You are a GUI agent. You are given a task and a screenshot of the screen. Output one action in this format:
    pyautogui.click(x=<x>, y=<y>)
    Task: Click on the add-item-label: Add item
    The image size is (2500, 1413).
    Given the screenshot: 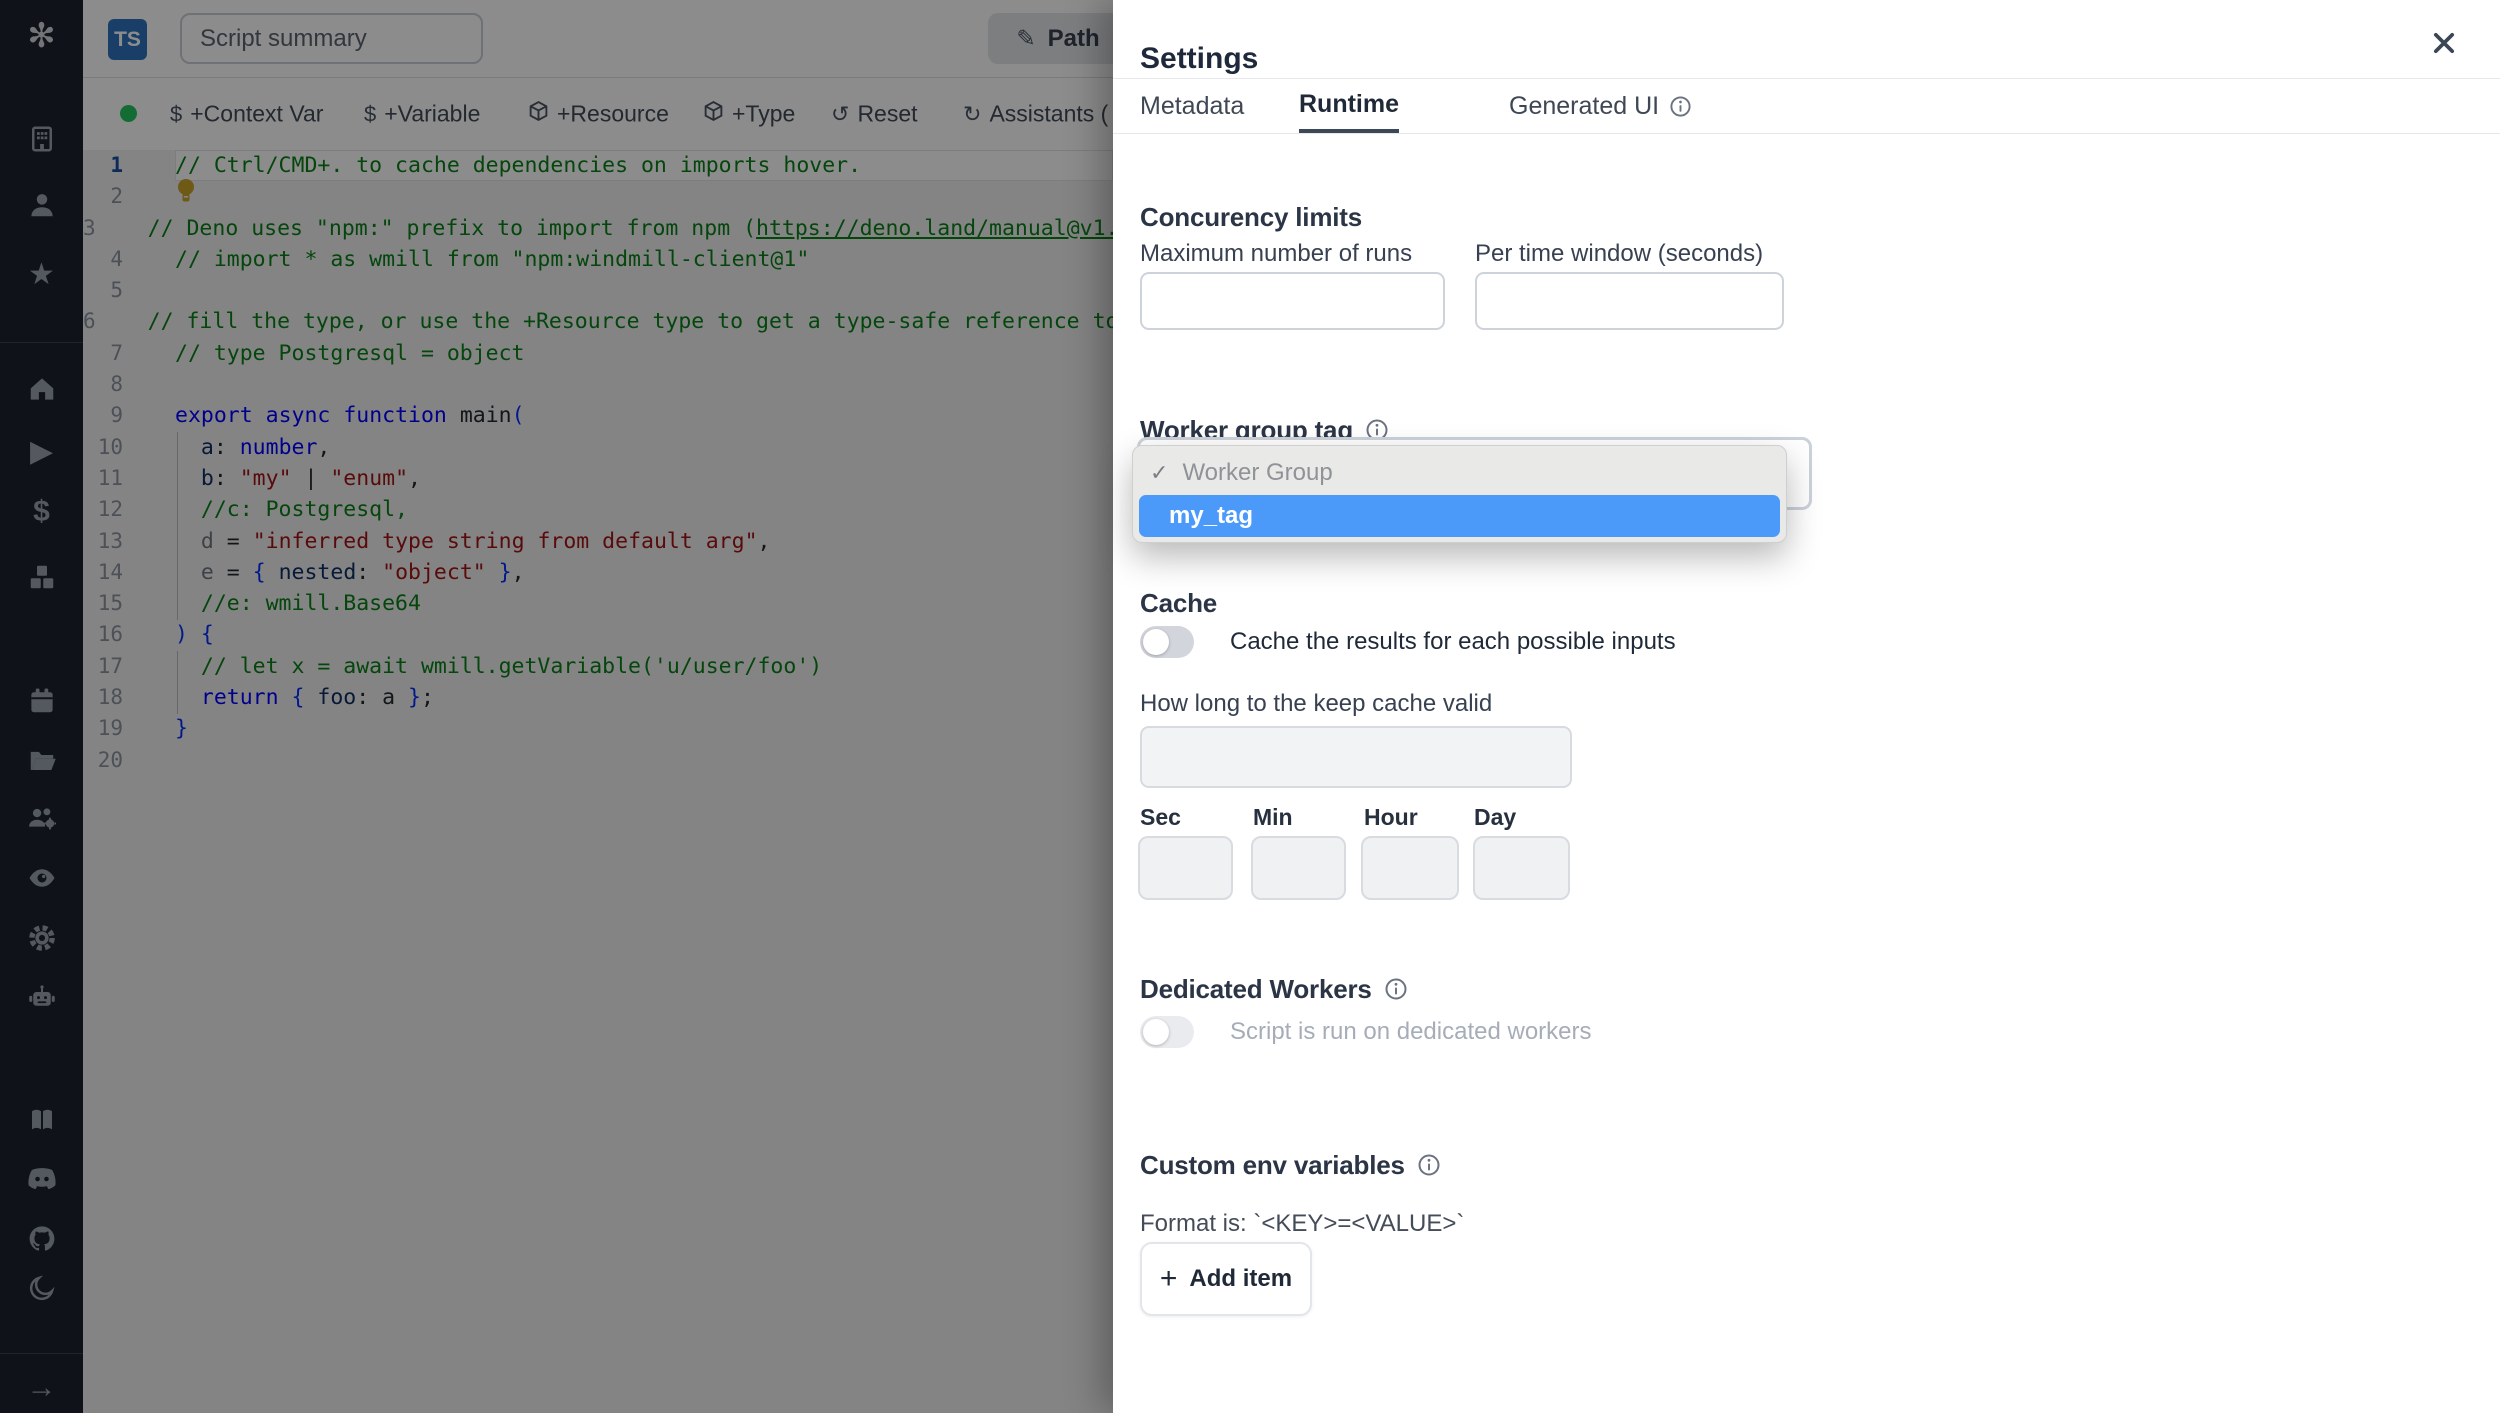 What is the action you would take?
    pyautogui.click(x=1241, y=1278)
    